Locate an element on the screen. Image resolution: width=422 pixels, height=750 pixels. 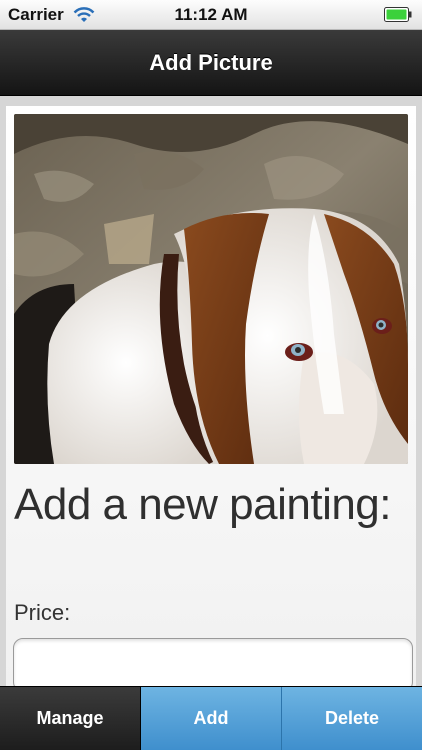
navigation-bar: Add Picture is located at coordinates (211, 63).